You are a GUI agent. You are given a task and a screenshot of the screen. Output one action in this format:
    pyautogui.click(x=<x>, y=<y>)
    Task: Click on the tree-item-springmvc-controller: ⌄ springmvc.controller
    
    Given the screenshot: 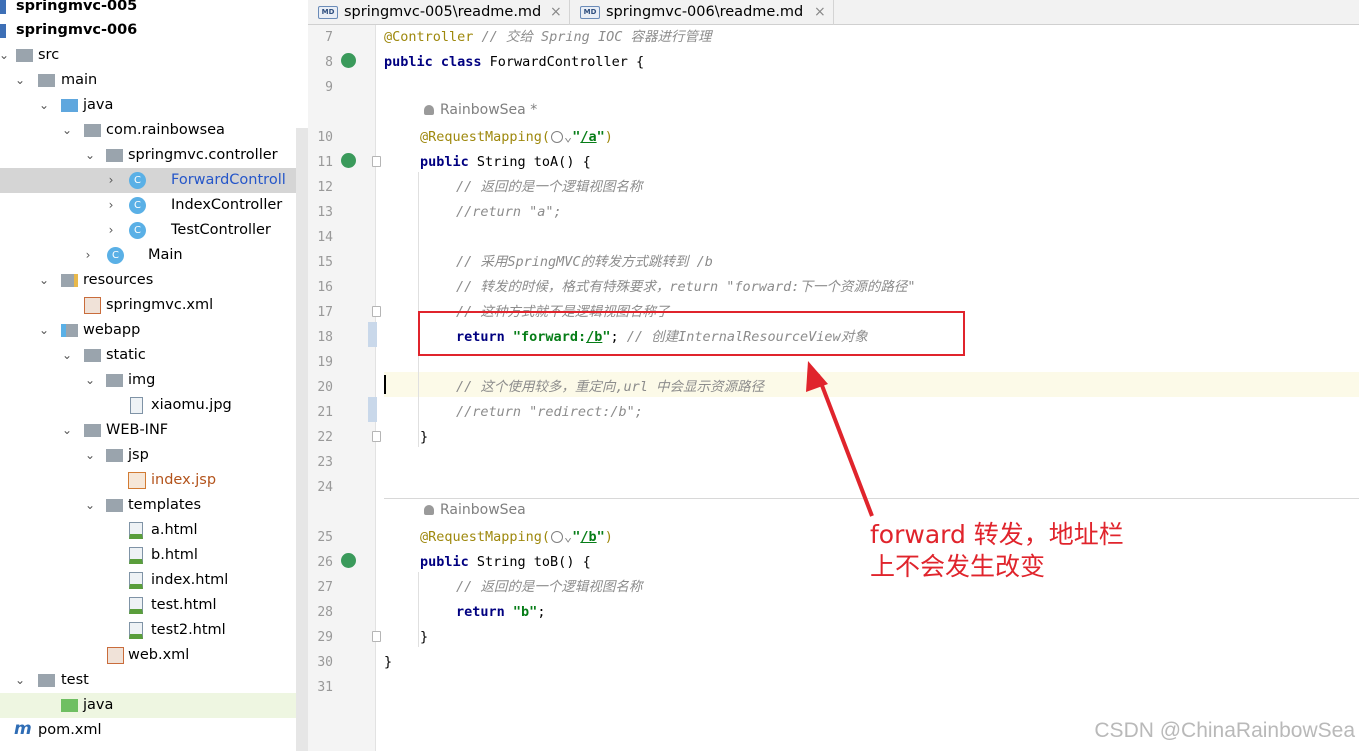 What is the action you would take?
    pyautogui.click(x=148, y=155)
    